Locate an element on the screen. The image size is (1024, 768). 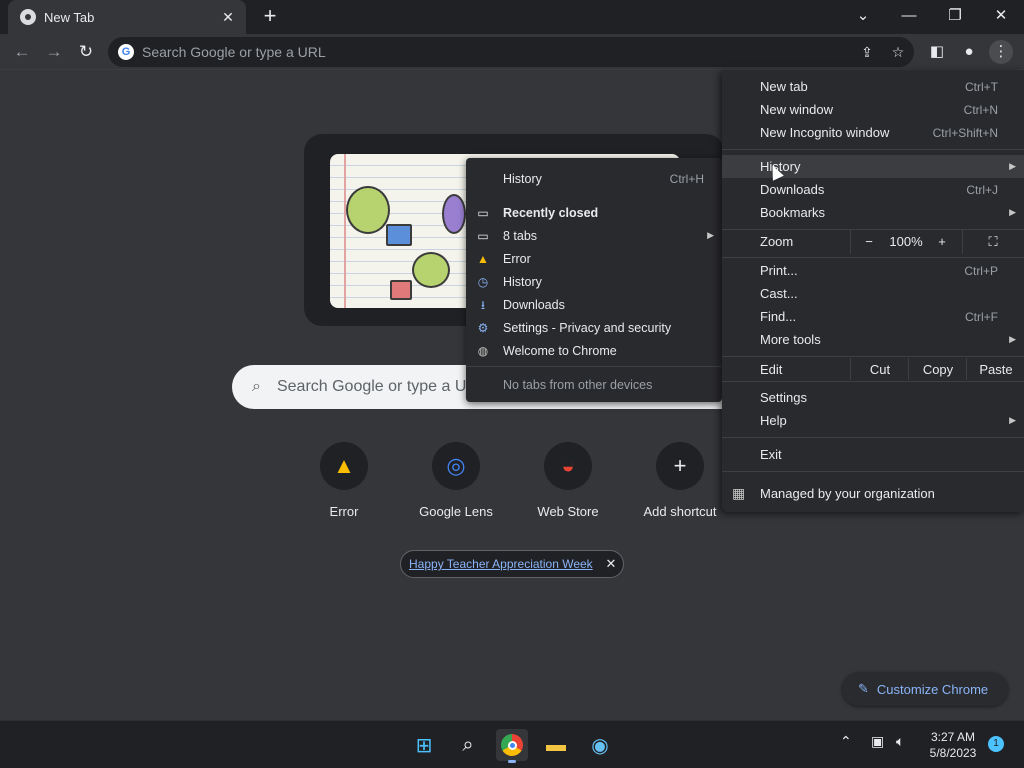
menu-new-tab: New tab Ctrl+T is located at coordinates (873, 86).